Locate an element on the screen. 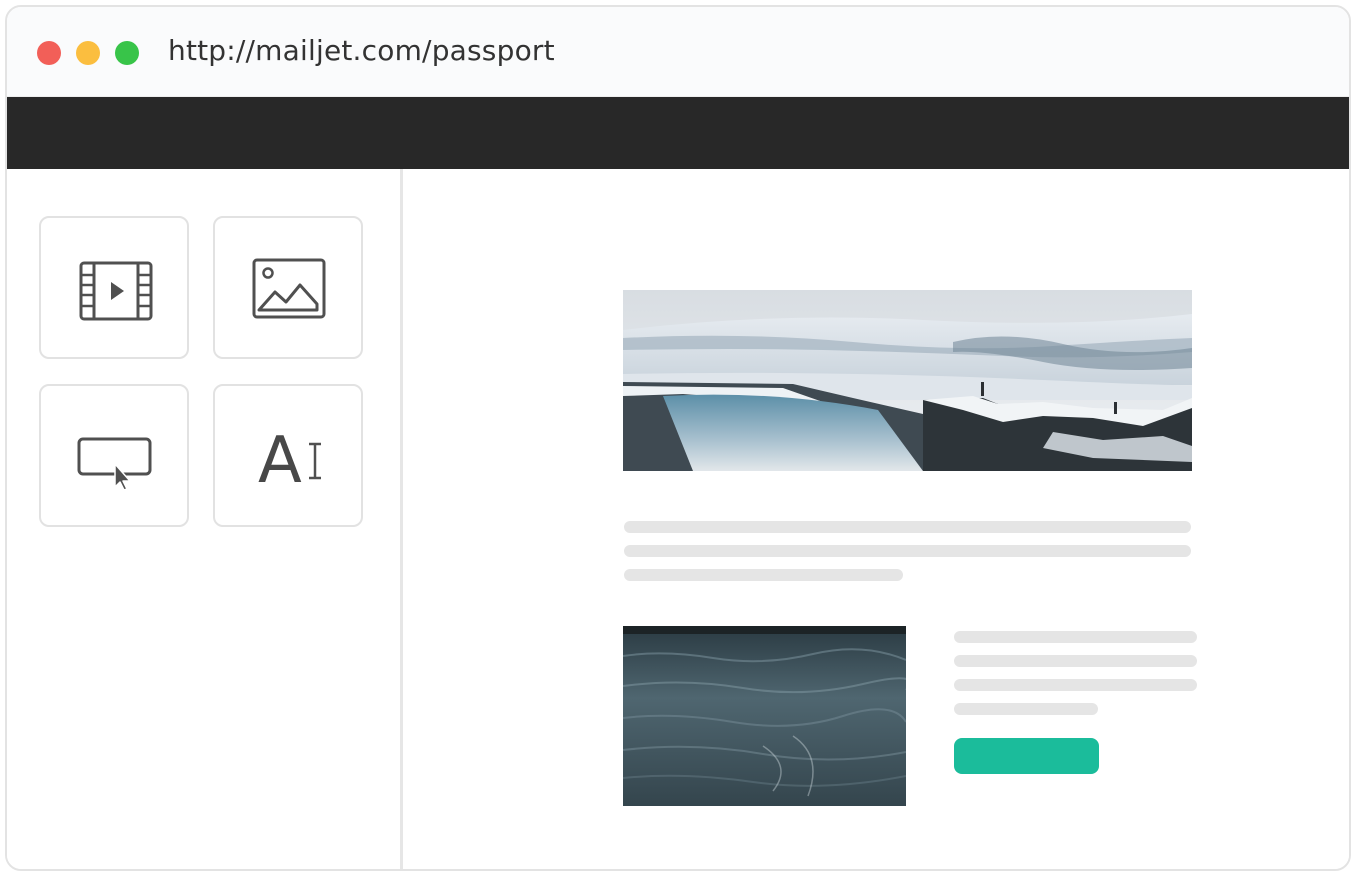 This screenshot has width=1356, height=873. film-icon is located at coordinates (116, 291).